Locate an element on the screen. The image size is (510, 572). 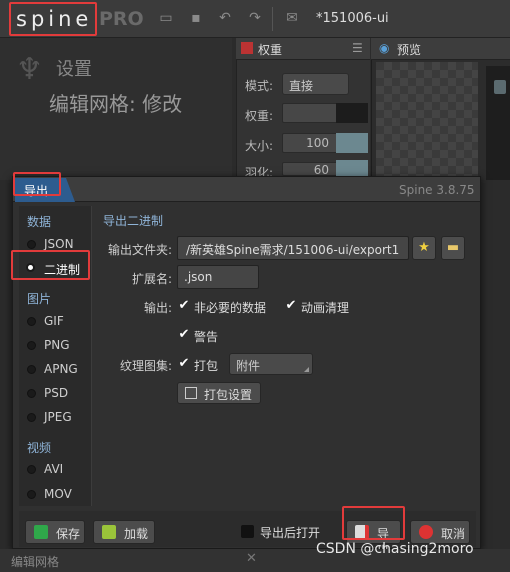
pack-settings-button: 打包设置 is located at coordinates (219, 393).